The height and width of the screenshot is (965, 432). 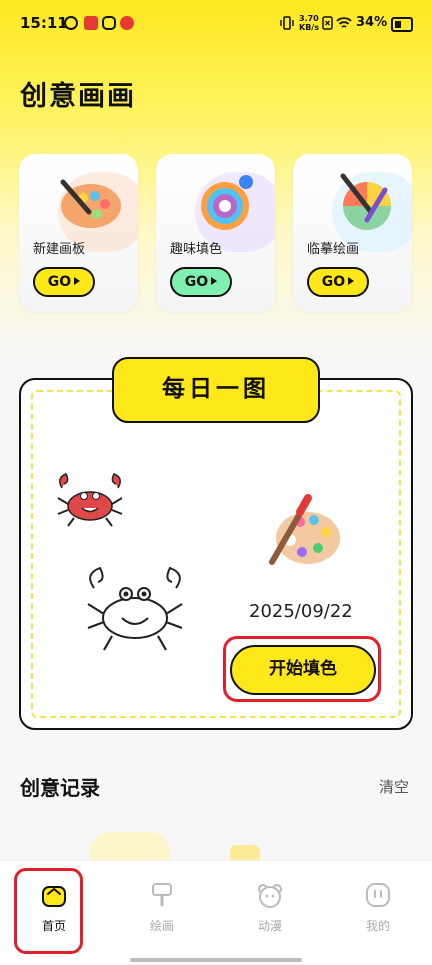 What do you see at coordinates (127, 23) in the screenshot?
I see `weibo-icon` at bounding box center [127, 23].